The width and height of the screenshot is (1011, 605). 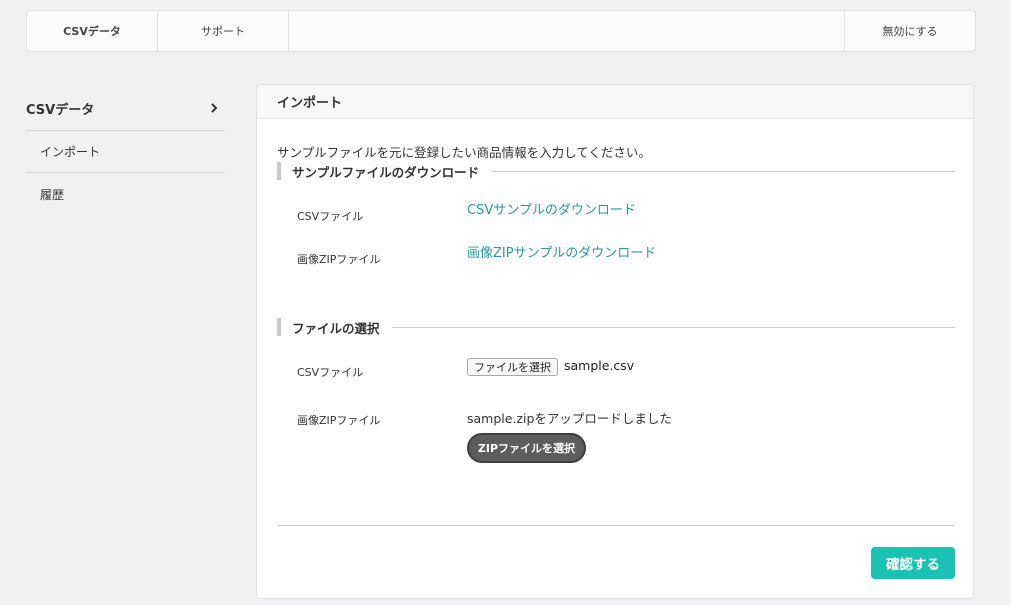 I want to click on csv-file-label: CSVファイル, so click(x=330, y=372).